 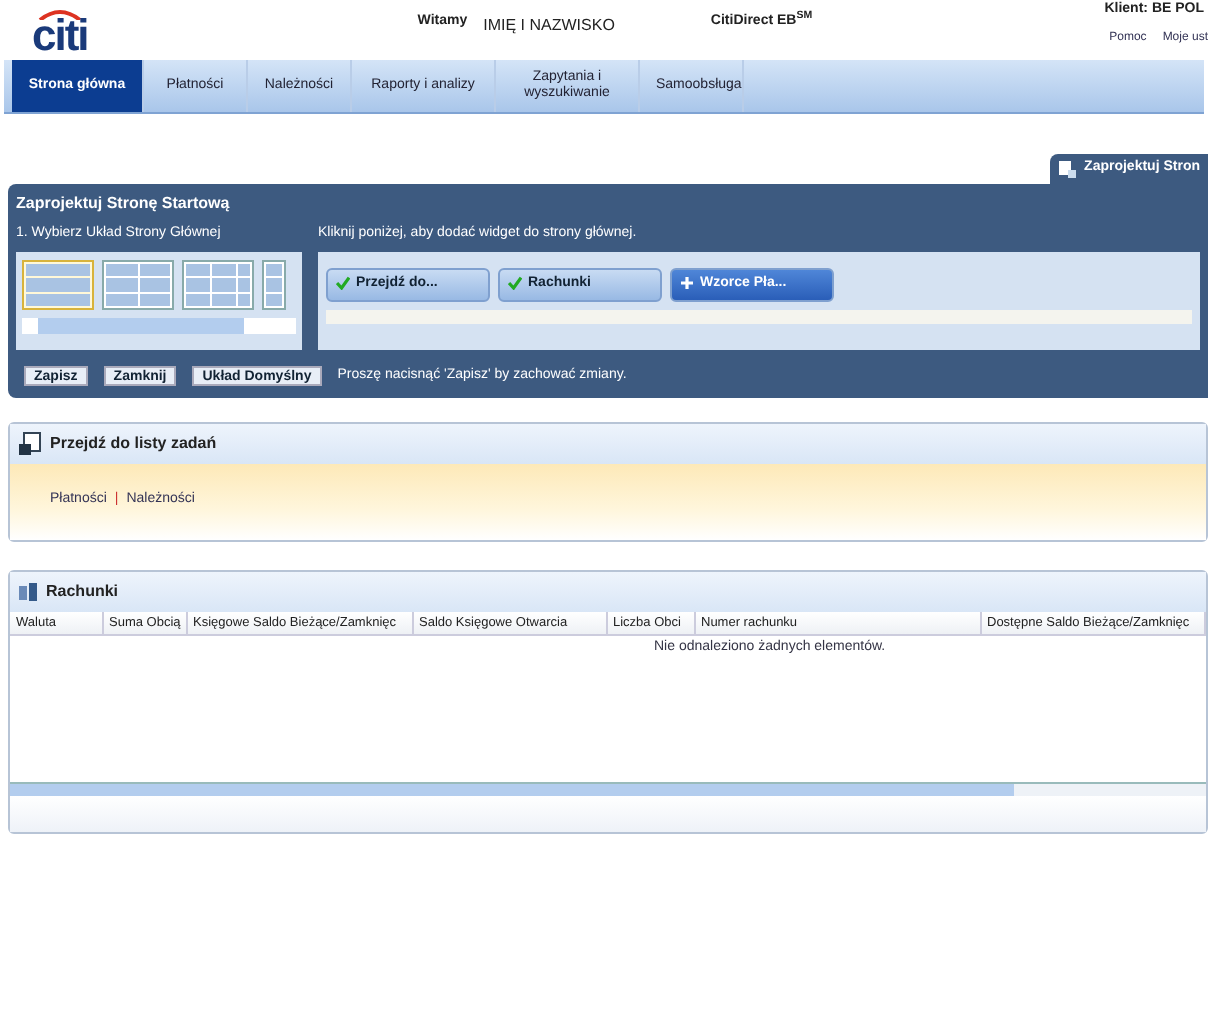 I want to click on horizontal-scrollbar, so click(x=608, y=788).